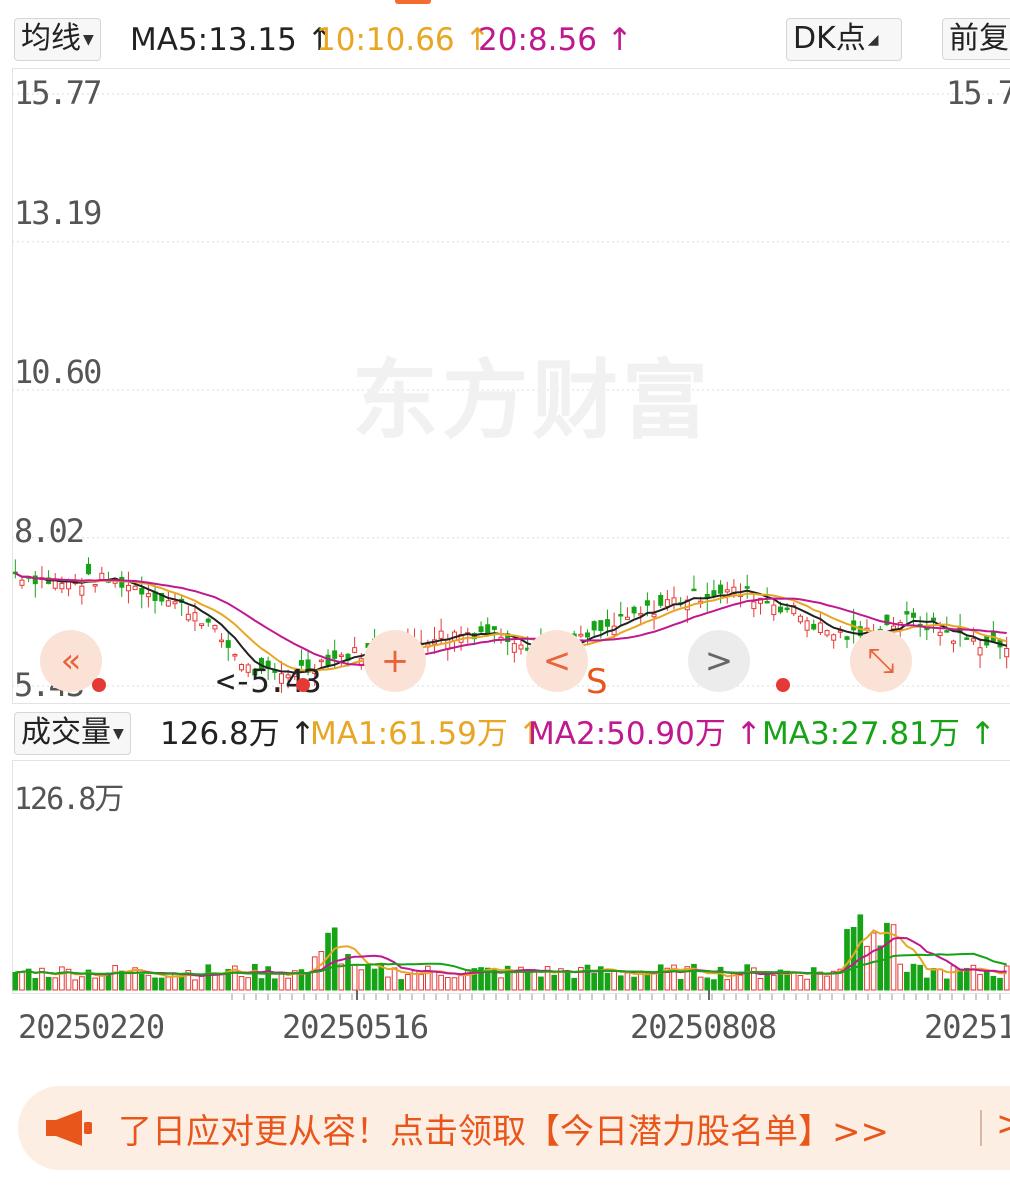 Image resolution: width=1010 pixels, height=1192 pixels. Describe the element at coordinates (514, 1128) in the screenshot. I see `promo-banner: 了日应对更从容！点击领取【今日潜力股名单】>> >` at that location.